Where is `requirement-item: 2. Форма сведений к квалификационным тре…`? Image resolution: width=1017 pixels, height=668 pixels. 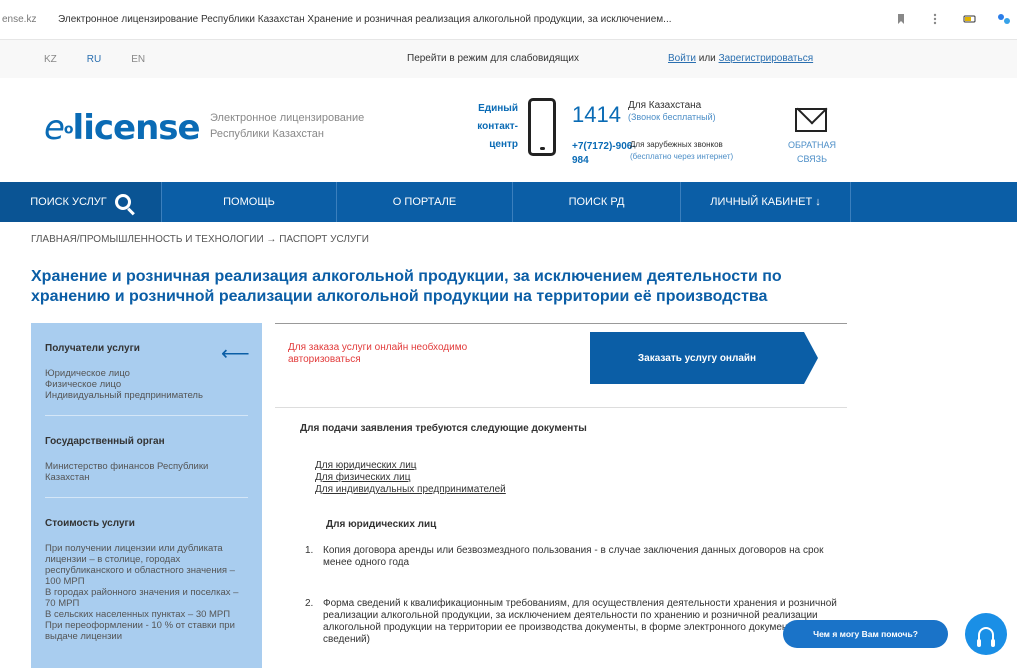
requirement-item: 2. Форма сведений к квалификационным тре… is located at coordinates (577, 622).